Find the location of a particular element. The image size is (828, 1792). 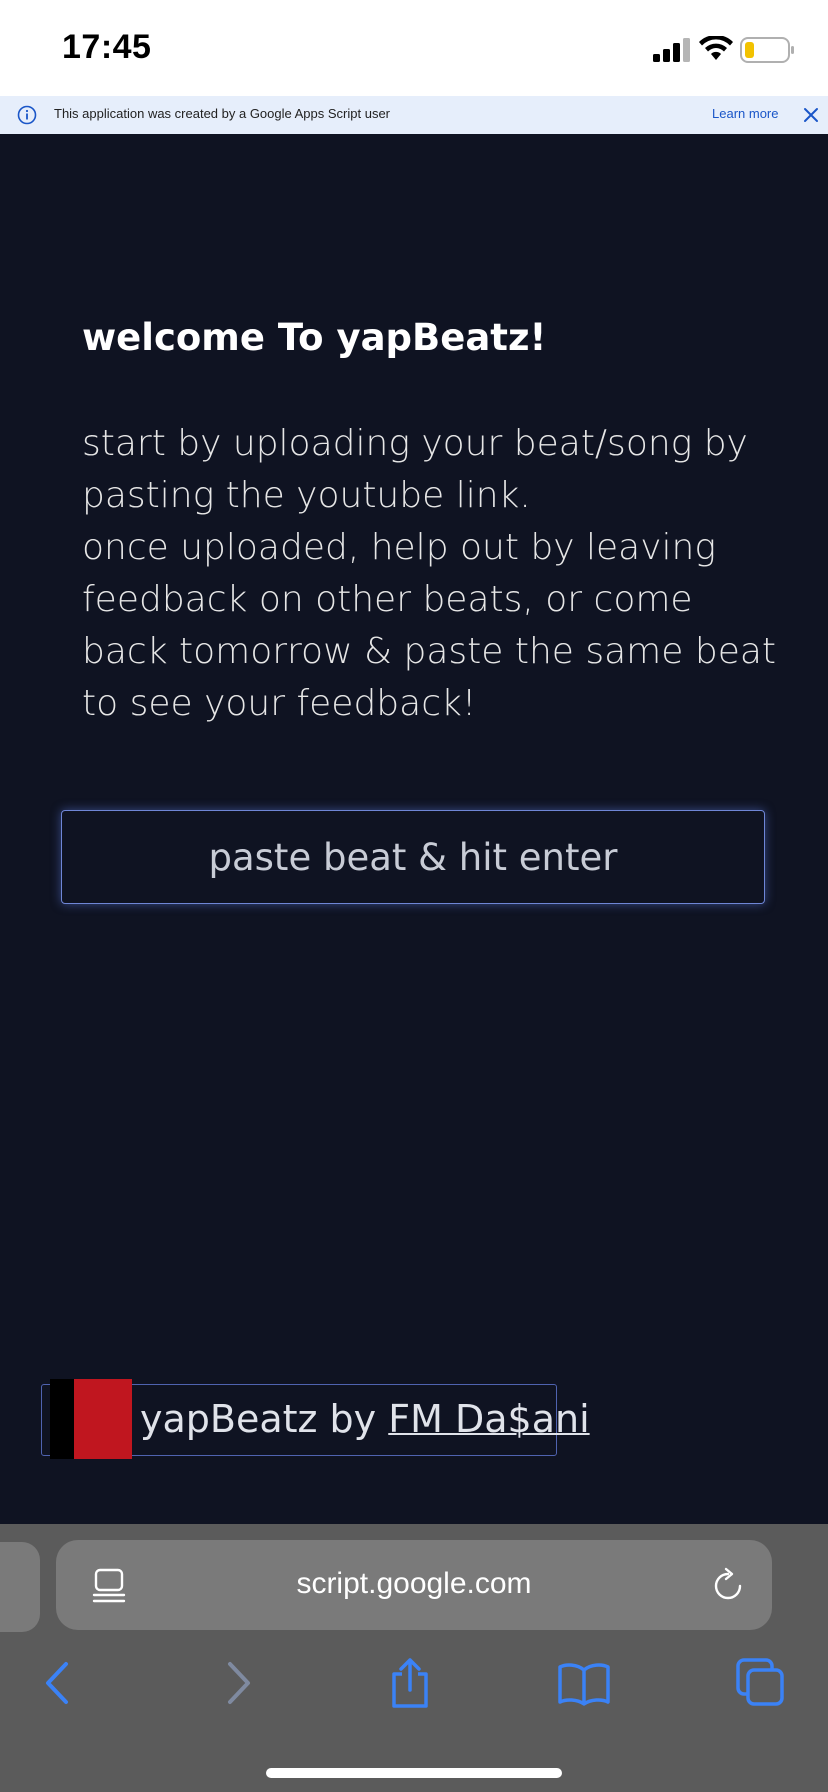

flag-stripe-red is located at coordinates (103, 1419).